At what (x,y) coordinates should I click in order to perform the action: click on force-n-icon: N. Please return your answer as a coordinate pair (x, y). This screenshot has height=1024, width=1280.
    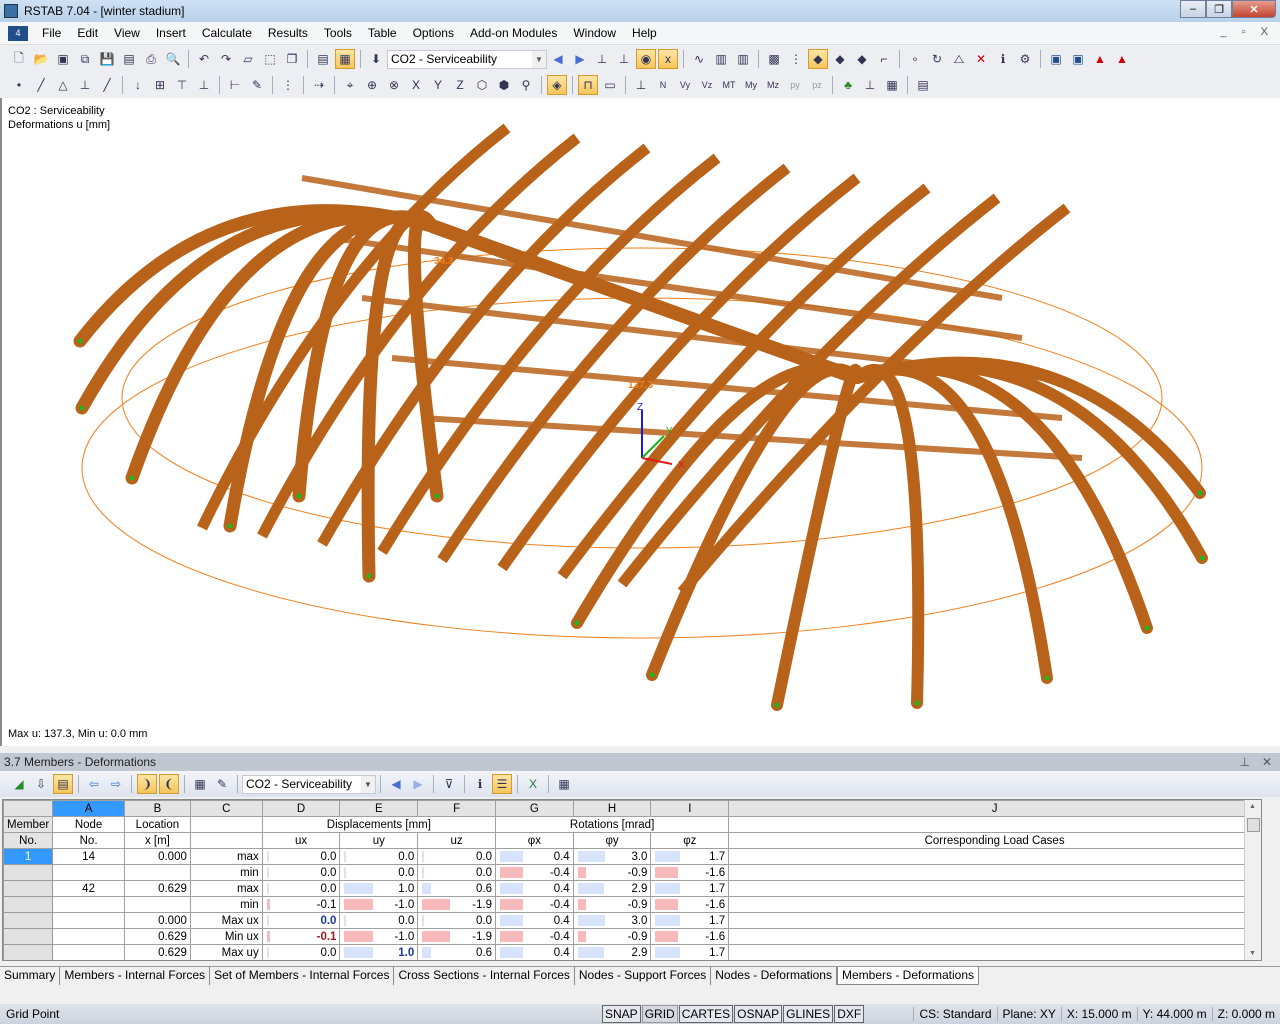
    Looking at the image, I should click on (663, 85).